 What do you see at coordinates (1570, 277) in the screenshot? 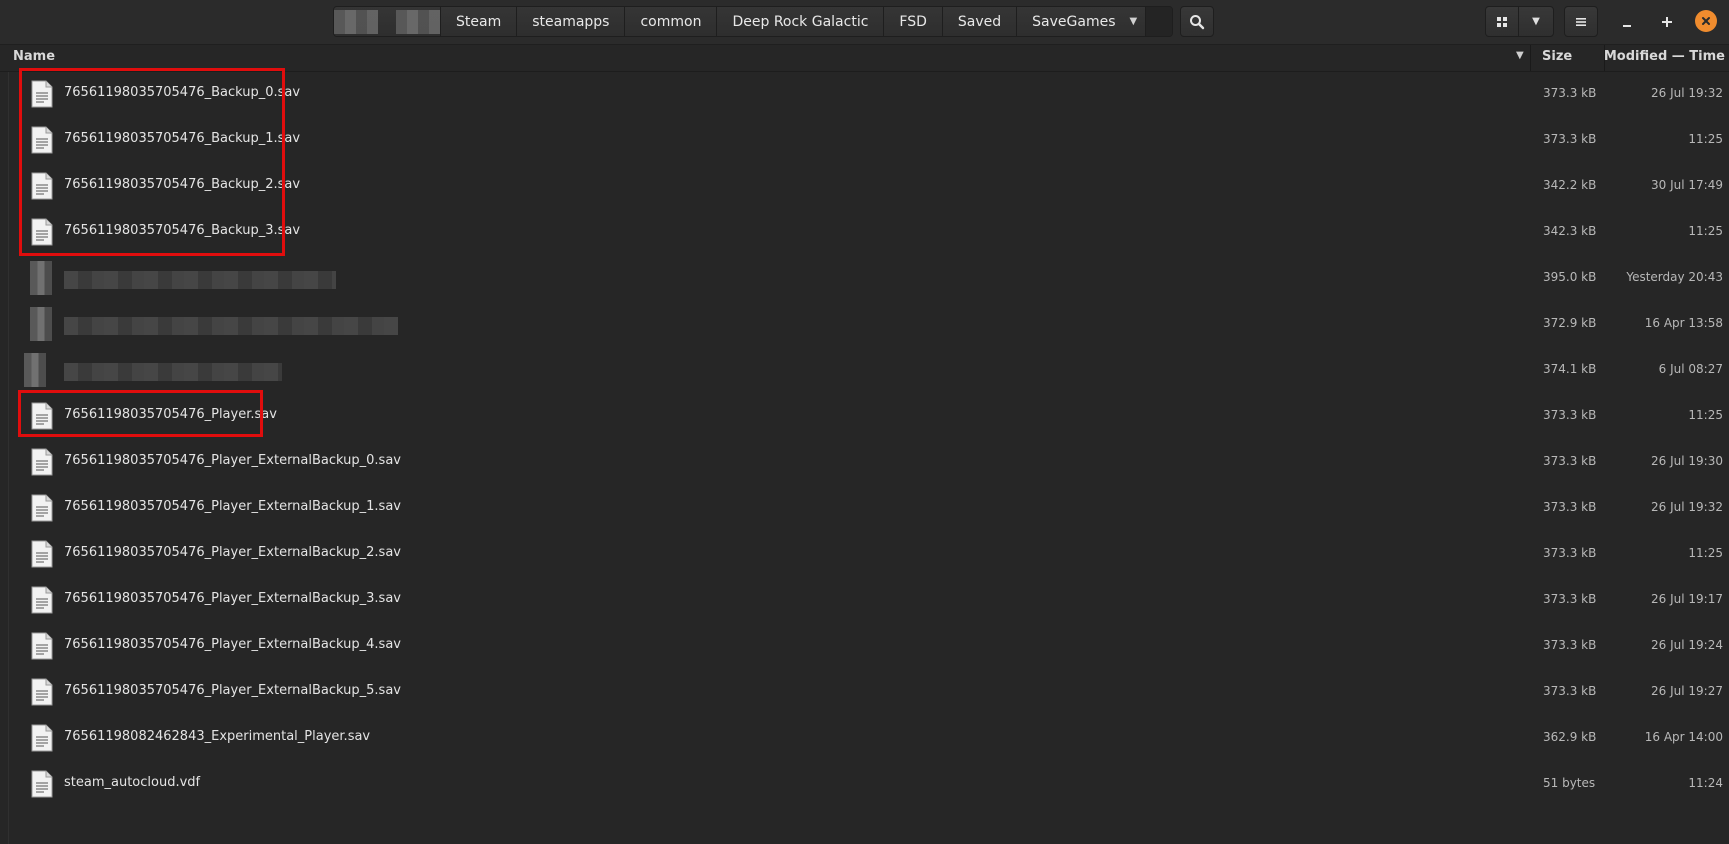
I see `file-size: 395.0 kB` at bounding box center [1570, 277].